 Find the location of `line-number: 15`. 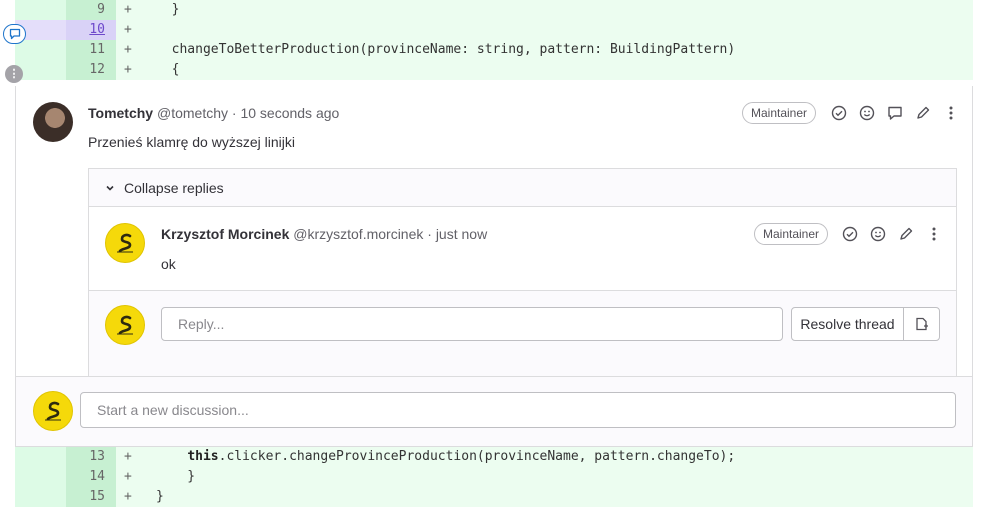

line-number: 15 is located at coordinates (91, 497).